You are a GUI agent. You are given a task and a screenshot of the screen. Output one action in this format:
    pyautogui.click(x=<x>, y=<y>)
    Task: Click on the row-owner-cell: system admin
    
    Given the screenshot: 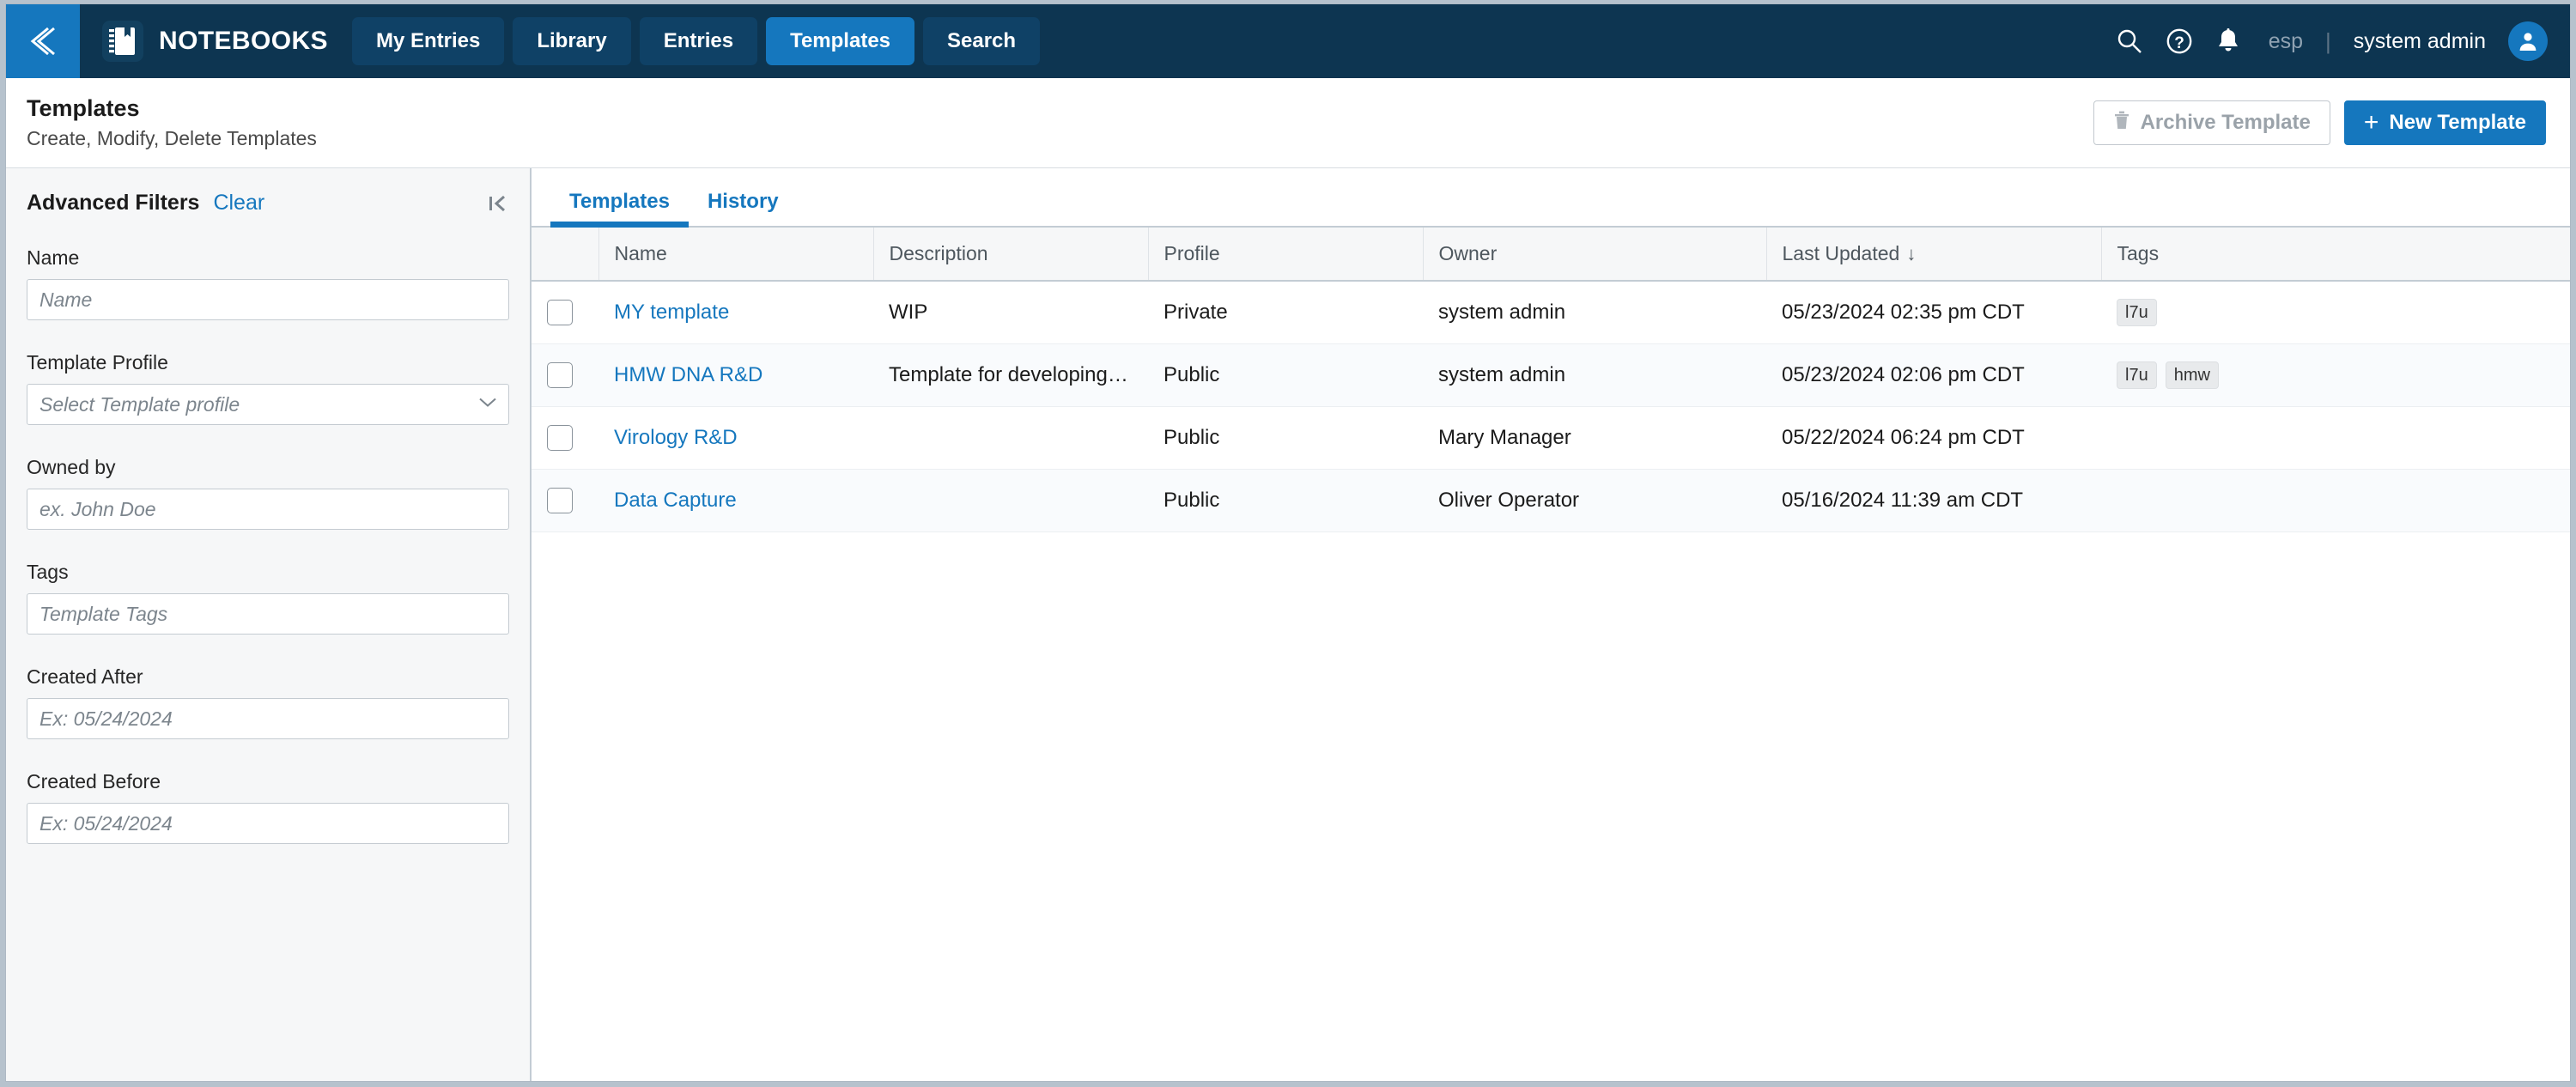 What is the action you would take?
    pyautogui.click(x=1594, y=375)
    